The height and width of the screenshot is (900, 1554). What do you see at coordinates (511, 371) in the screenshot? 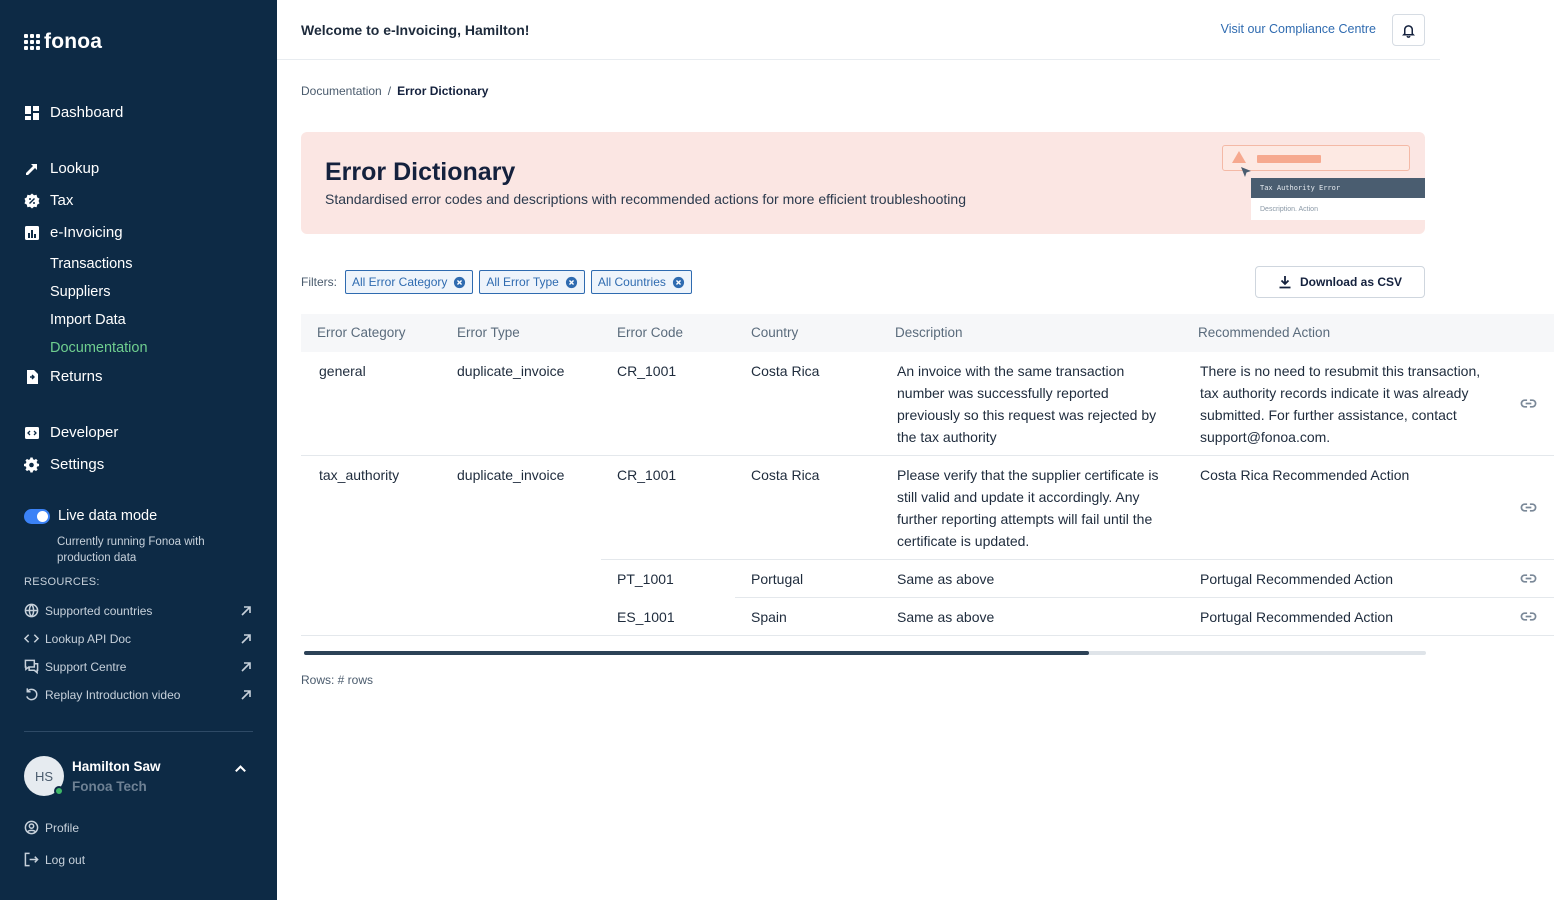
I see `cell-type: duplicate_invoice` at bounding box center [511, 371].